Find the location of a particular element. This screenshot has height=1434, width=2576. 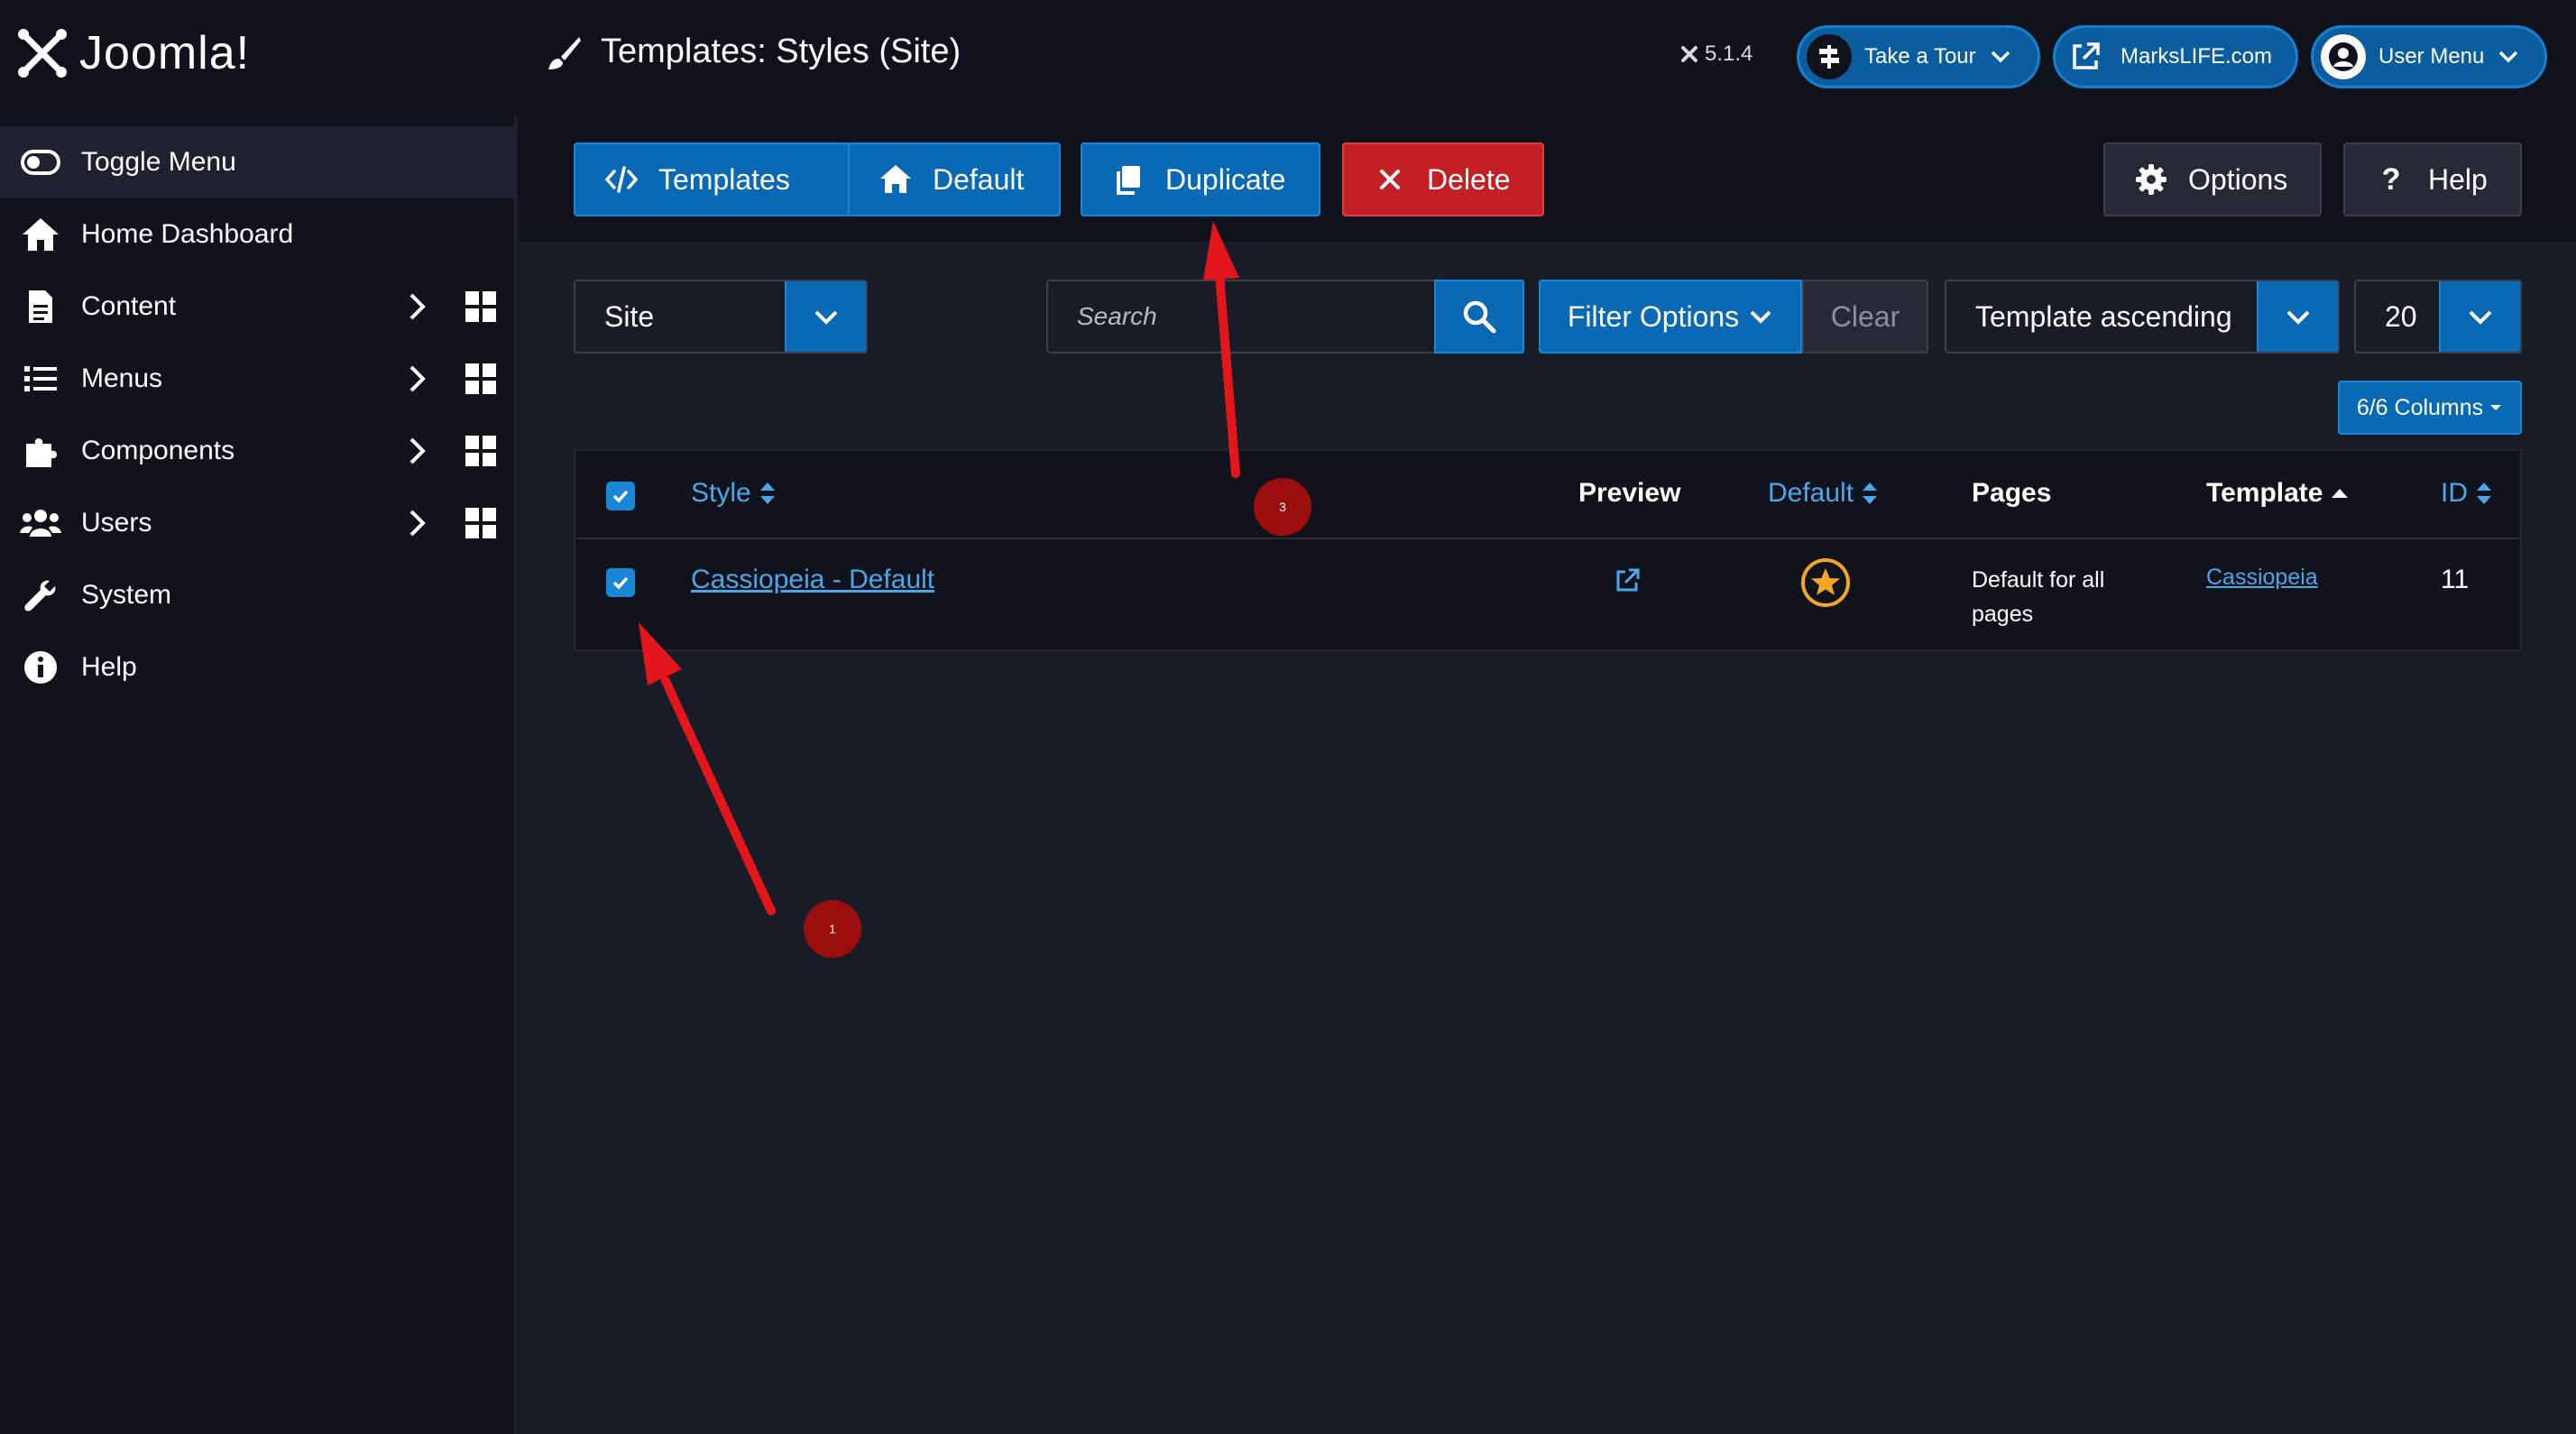

version-badge: 5.1.4 is located at coordinates (1716, 54).